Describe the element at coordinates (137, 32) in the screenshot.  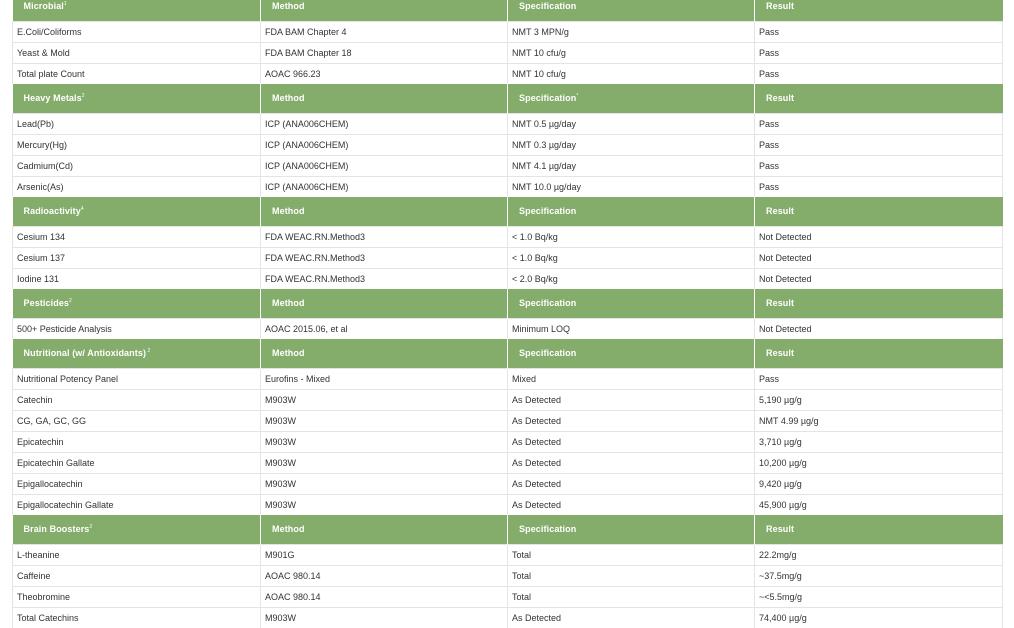
I see `cell-name: E.Coli/Coliforms` at that location.